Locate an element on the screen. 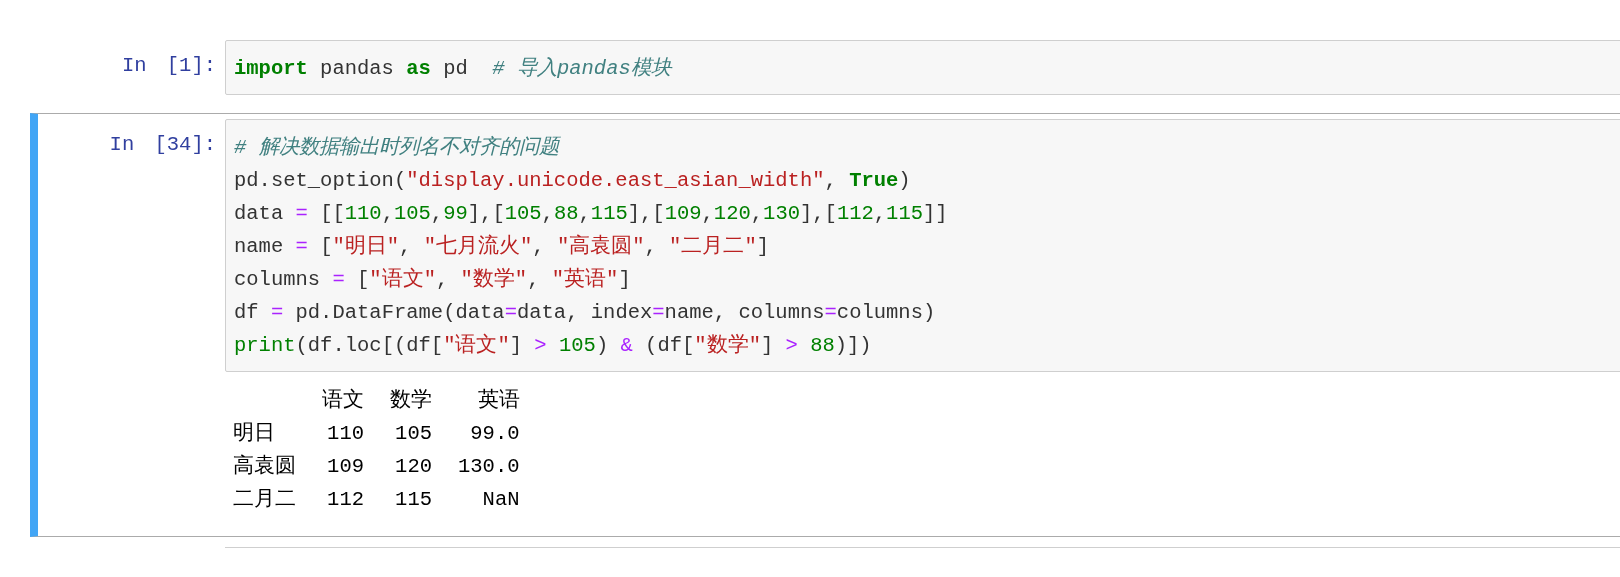 The width and height of the screenshot is (1620, 577). column-header: 英语 is located at coordinates (498, 400).